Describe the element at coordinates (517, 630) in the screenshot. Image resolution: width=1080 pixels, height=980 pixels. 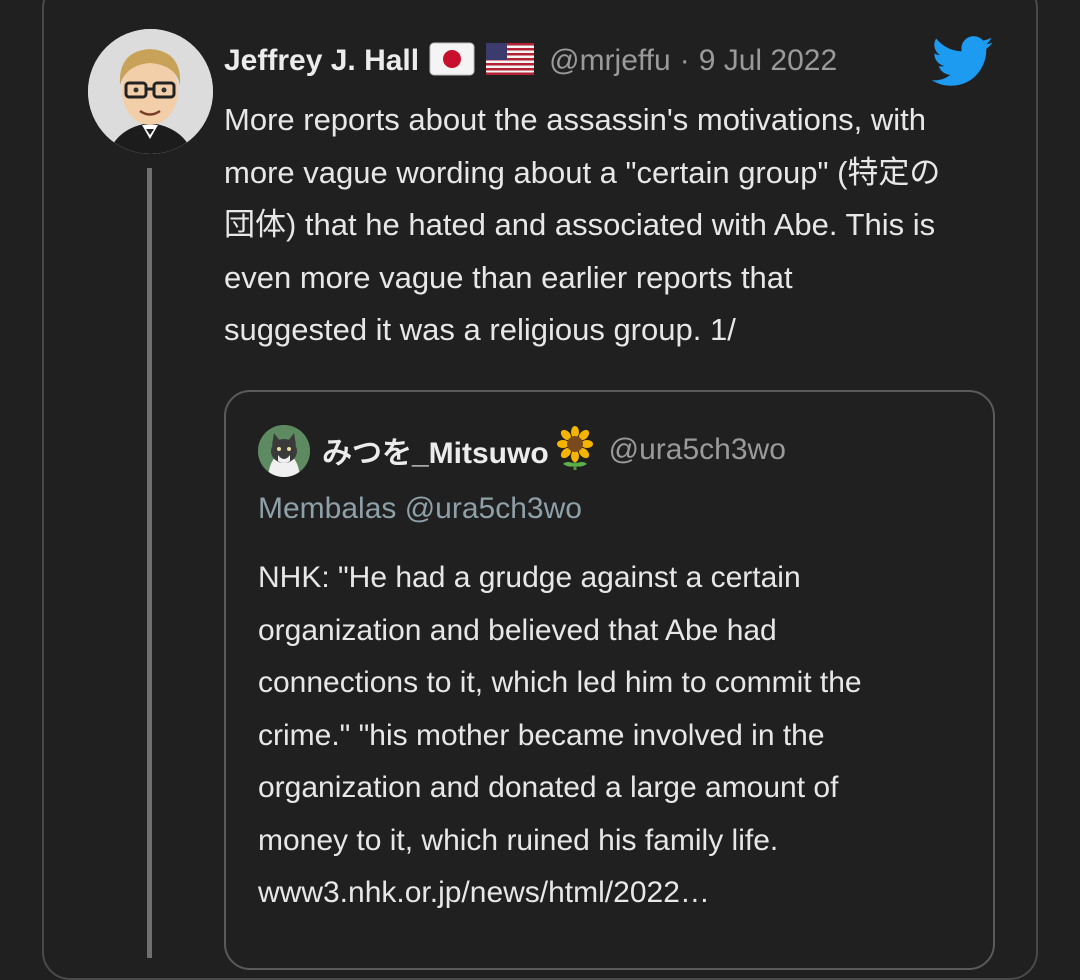
I see `quoted-text-line: organization and believed that Abe had` at that location.